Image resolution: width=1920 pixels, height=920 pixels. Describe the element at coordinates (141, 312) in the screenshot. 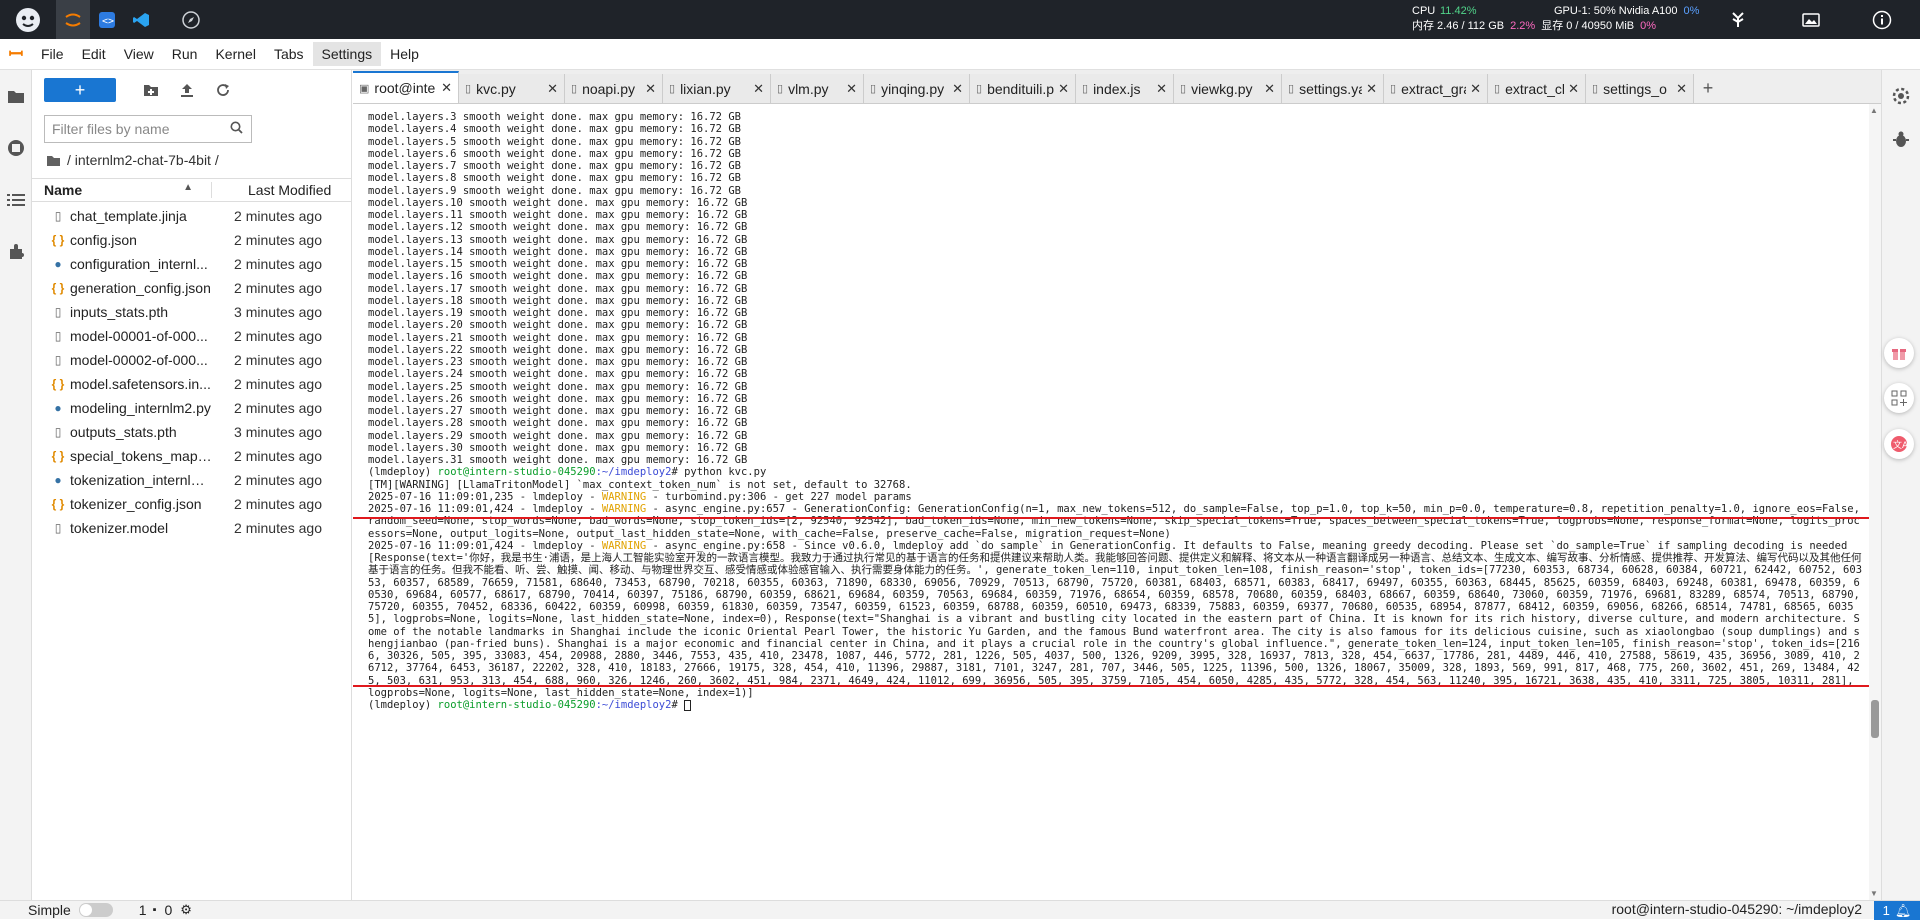

I see `file-name: inputs_stats.pth` at that location.